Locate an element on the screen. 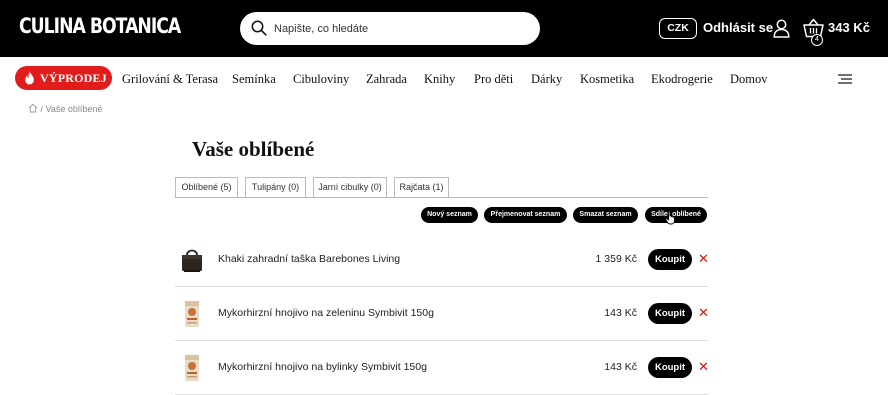 This screenshot has width=888, height=395. tabs-underline is located at coordinates (441, 197).